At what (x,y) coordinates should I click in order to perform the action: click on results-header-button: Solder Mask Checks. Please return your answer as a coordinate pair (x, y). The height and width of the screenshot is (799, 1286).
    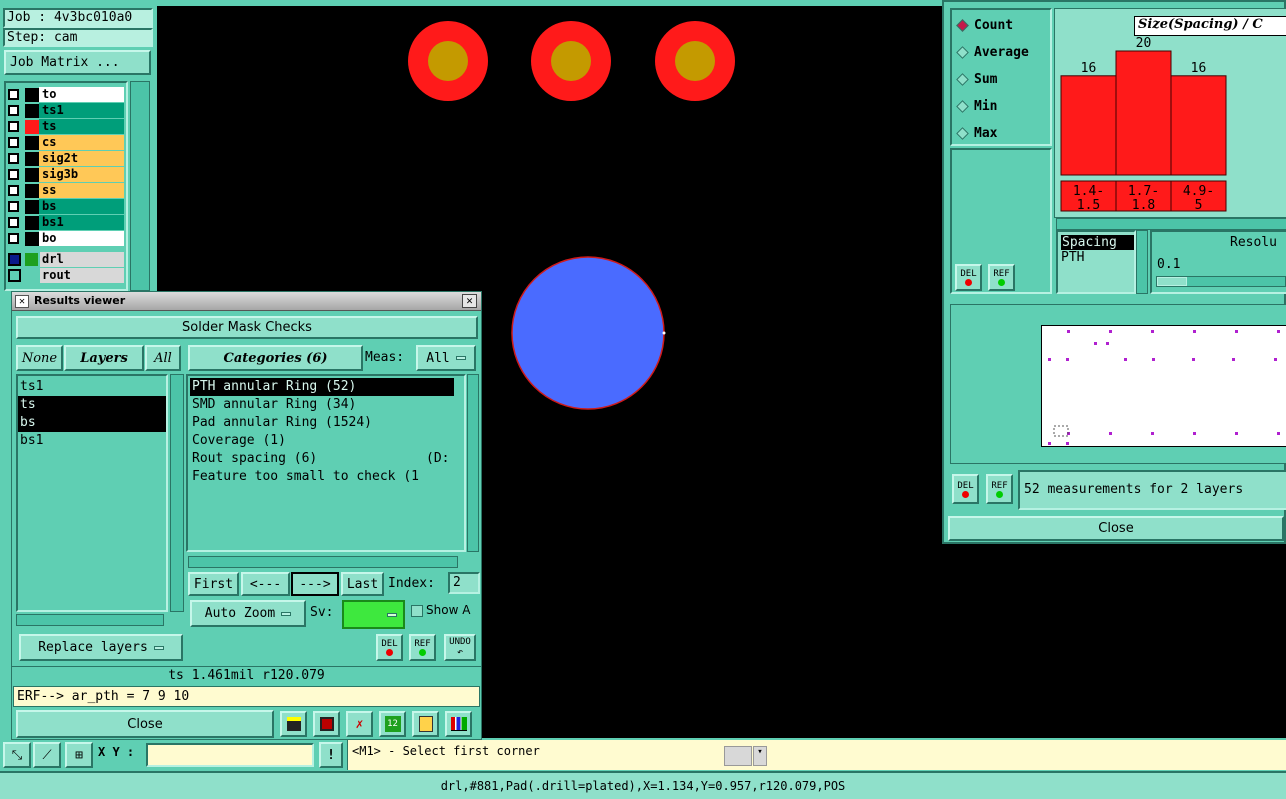
    Looking at the image, I should click on (247, 327).